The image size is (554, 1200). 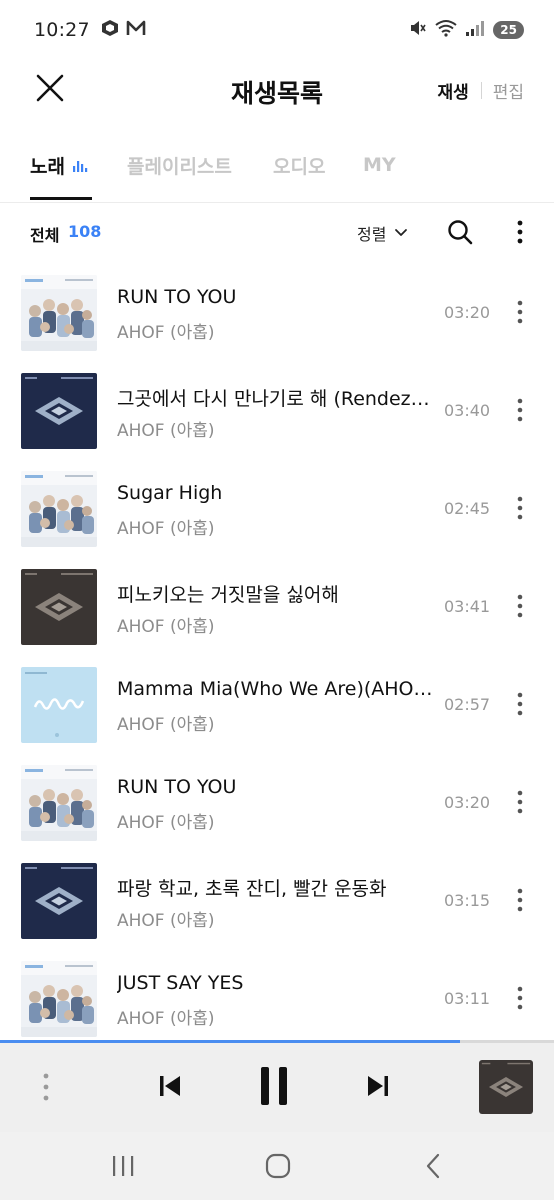 What do you see at coordinates (179, 165) in the screenshot?
I see `tab-playlists: 플레이리스트` at bounding box center [179, 165].